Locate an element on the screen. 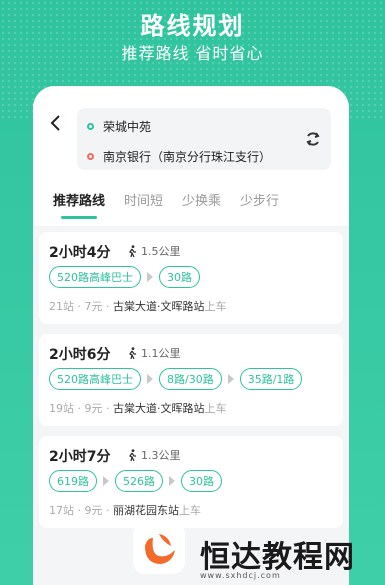 Image resolution: width=385 pixels, height=585 pixels. hero-subtitle: 推荐路线 省时省心 is located at coordinates (192, 53).